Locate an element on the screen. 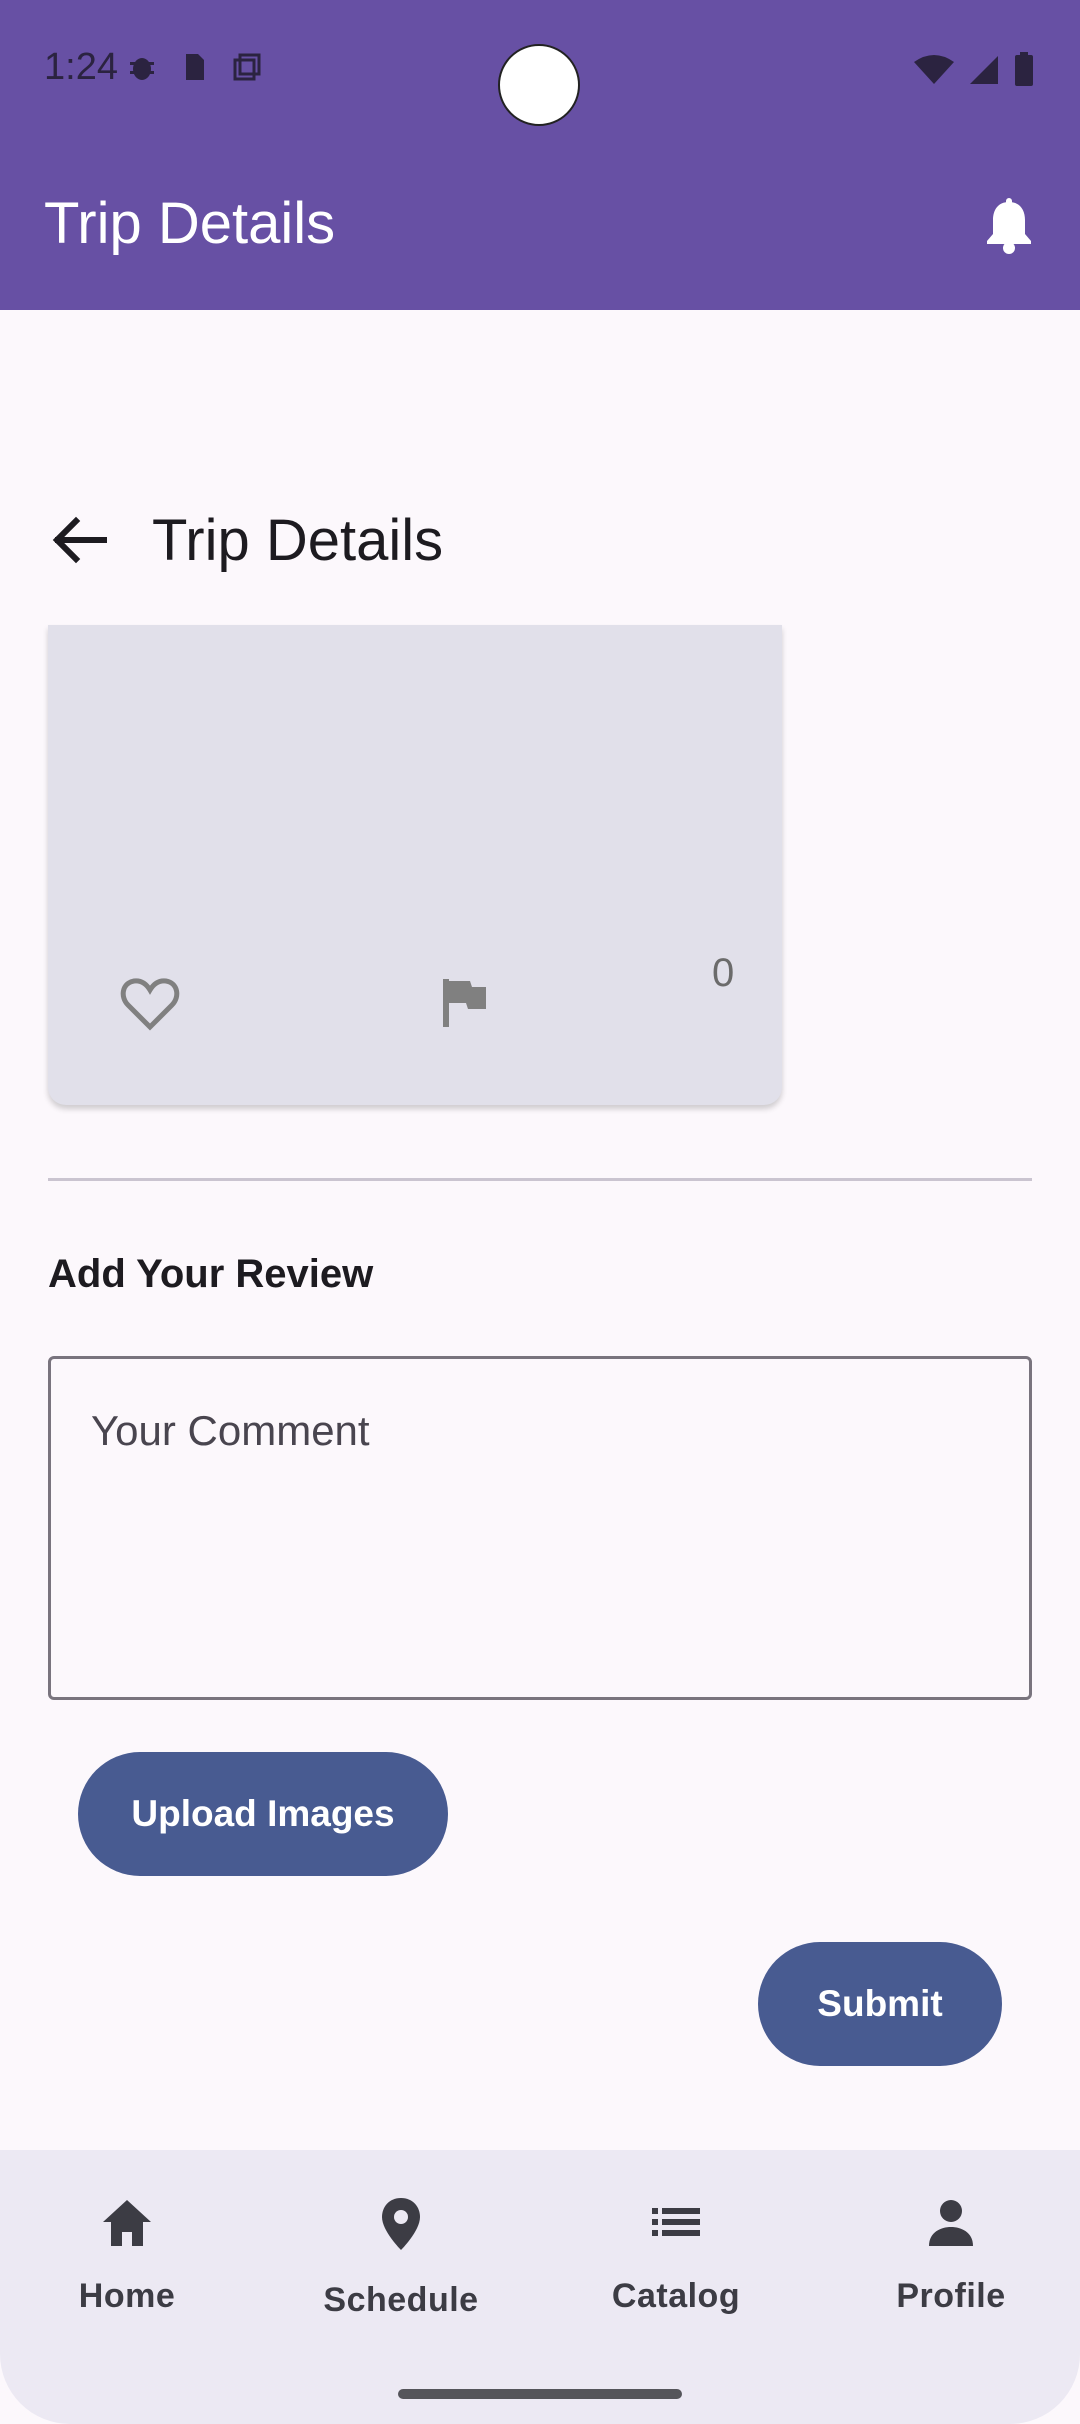 This screenshot has height=2424, width=1080. subheader-title: Trip Details is located at coordinates (298, 540).